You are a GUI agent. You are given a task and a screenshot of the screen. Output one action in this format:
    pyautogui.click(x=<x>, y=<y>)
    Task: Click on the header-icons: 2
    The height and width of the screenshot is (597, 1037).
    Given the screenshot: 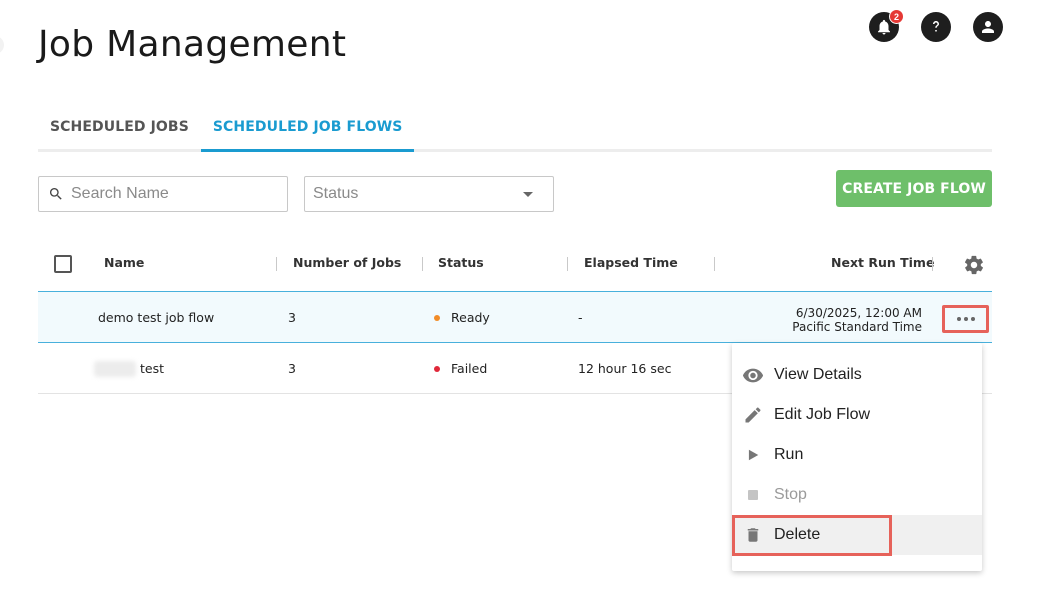 What is the action you would take?
    pyautogui.click(x=936, y=25)
    